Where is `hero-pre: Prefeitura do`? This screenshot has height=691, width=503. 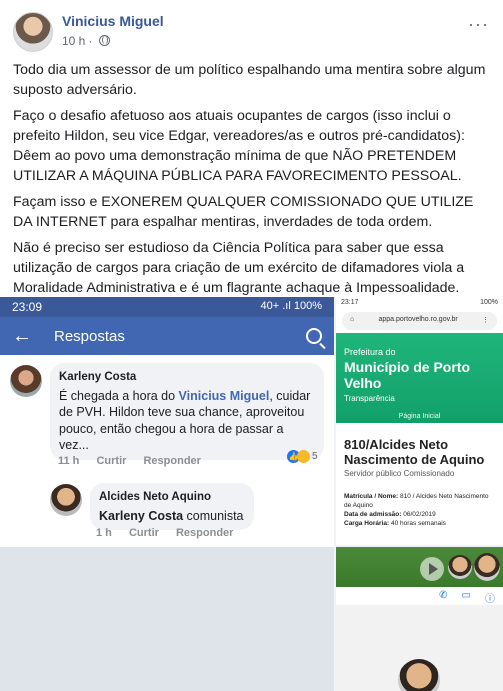
hero-pre: Prefeitura do is located at coordinates (370, 352).